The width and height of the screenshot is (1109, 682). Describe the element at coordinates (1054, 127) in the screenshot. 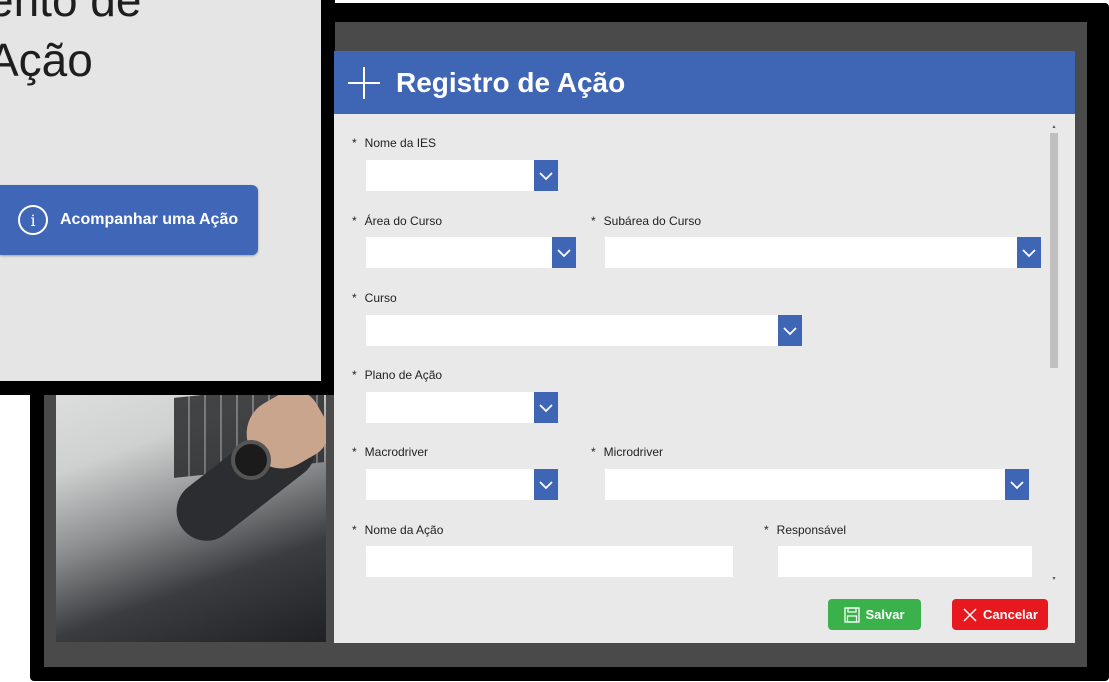

I see `scroll-up-icon: ▴` at that location.